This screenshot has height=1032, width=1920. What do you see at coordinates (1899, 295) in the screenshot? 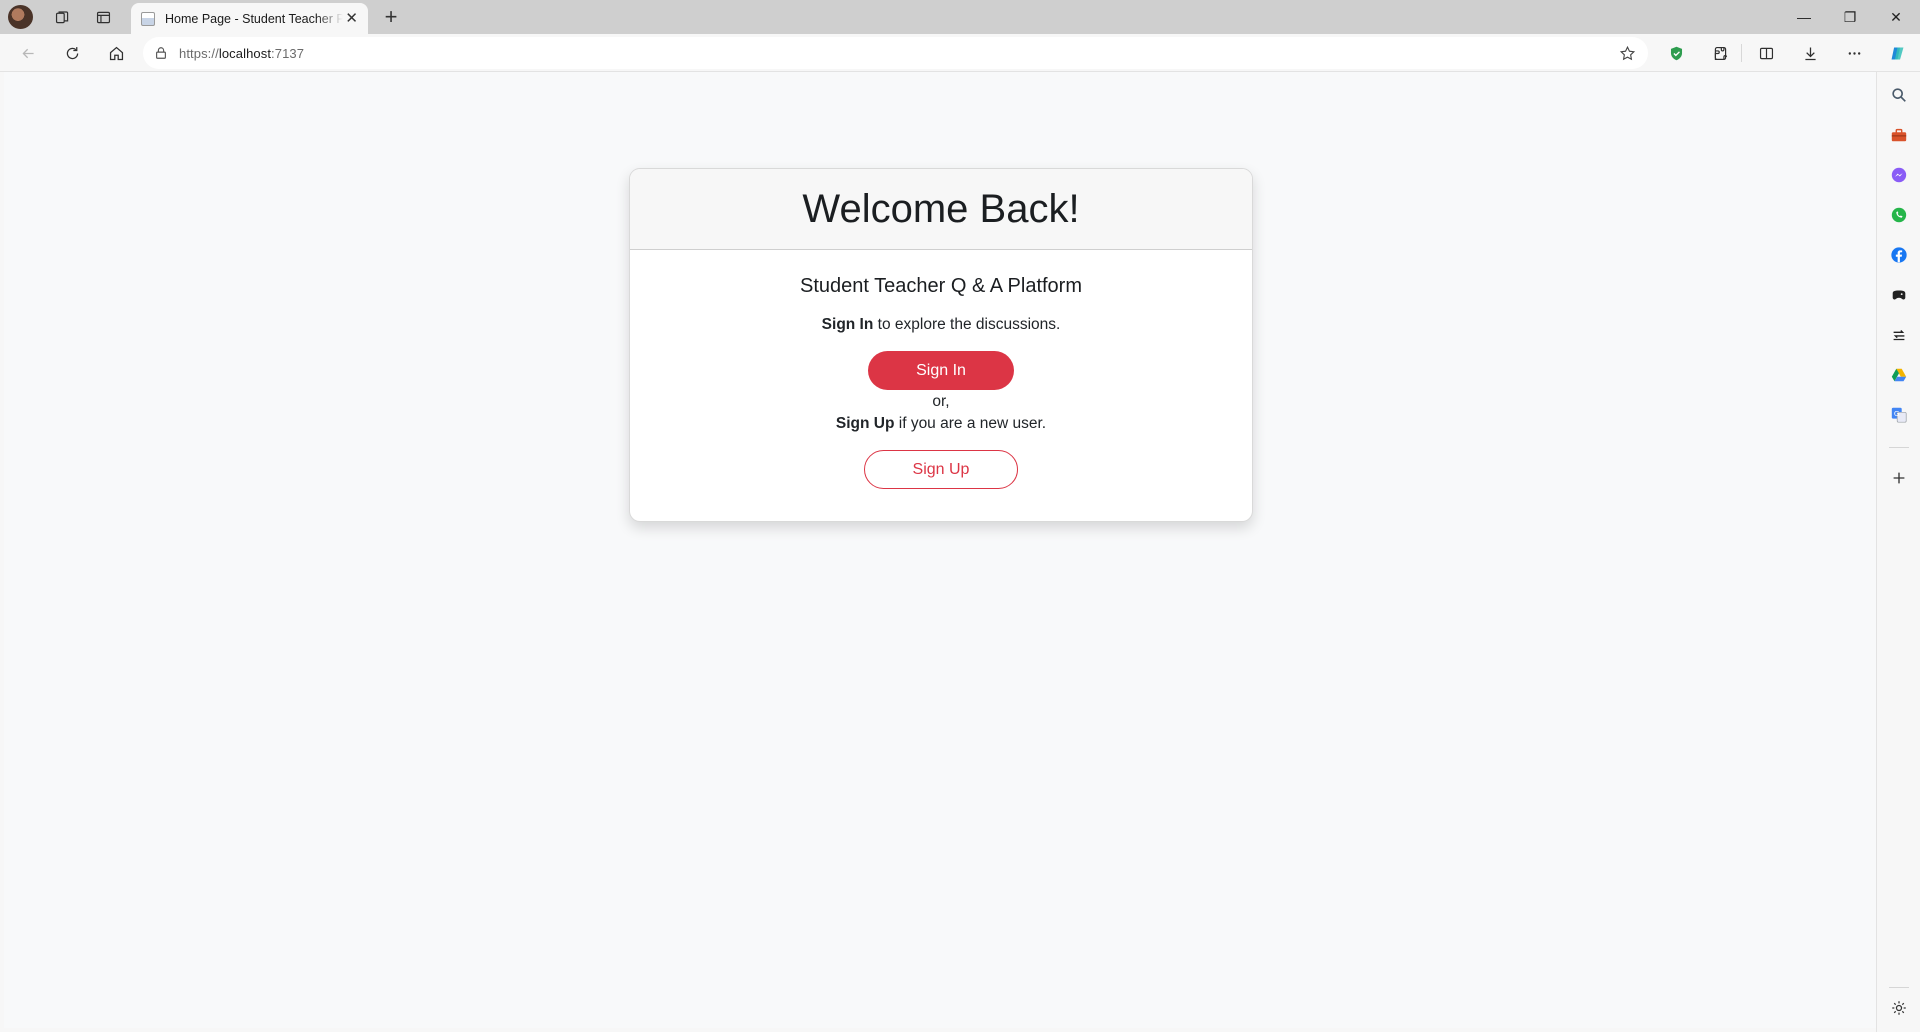
I see `game-icon` at bounding box center [1899, 295].